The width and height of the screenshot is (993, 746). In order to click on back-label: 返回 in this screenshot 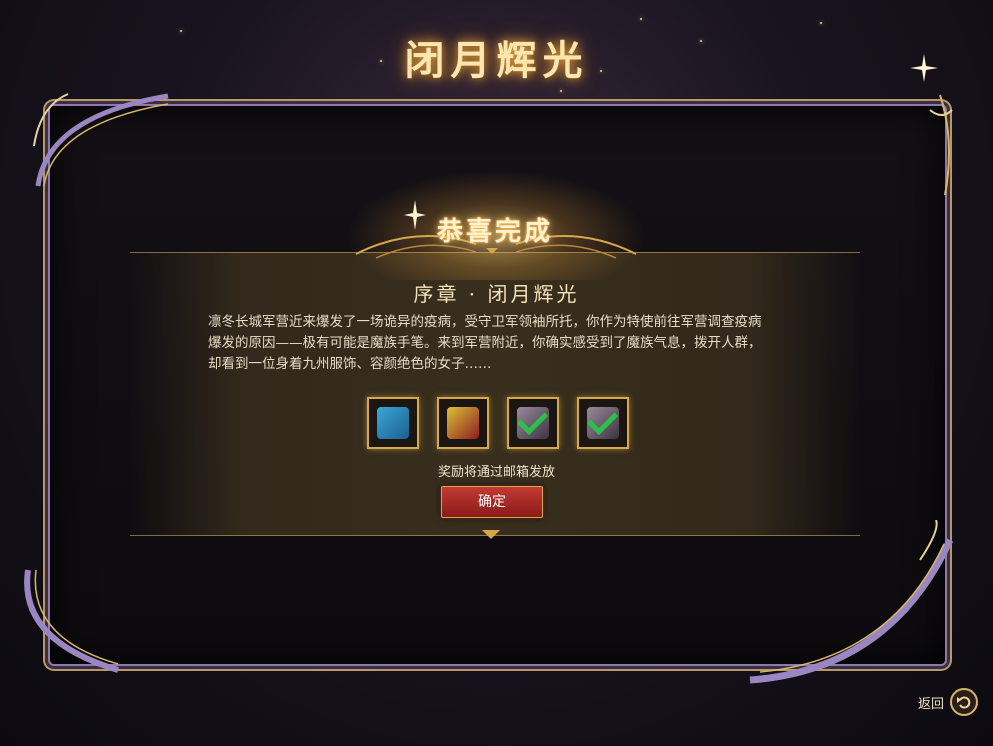, I will do `click(931, 704)`.